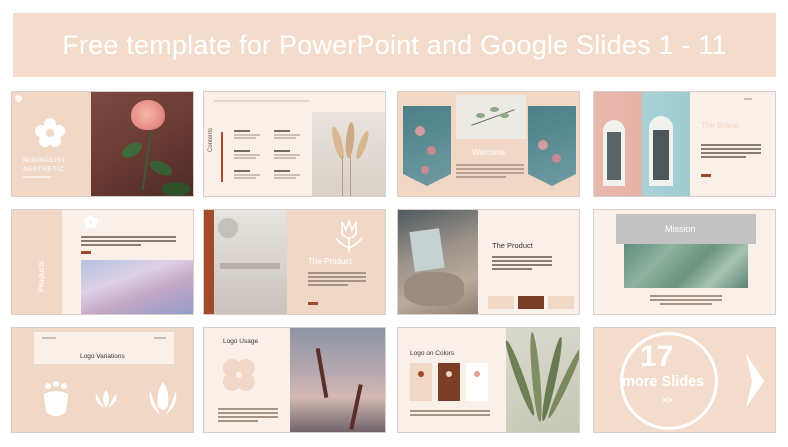 Image resolution: width=788 pixels, height=447 pixels. What do you see at coordinates (552, 146) in the screenshot?
I see `blossom-photo-right` at bounding box center [552, 146].